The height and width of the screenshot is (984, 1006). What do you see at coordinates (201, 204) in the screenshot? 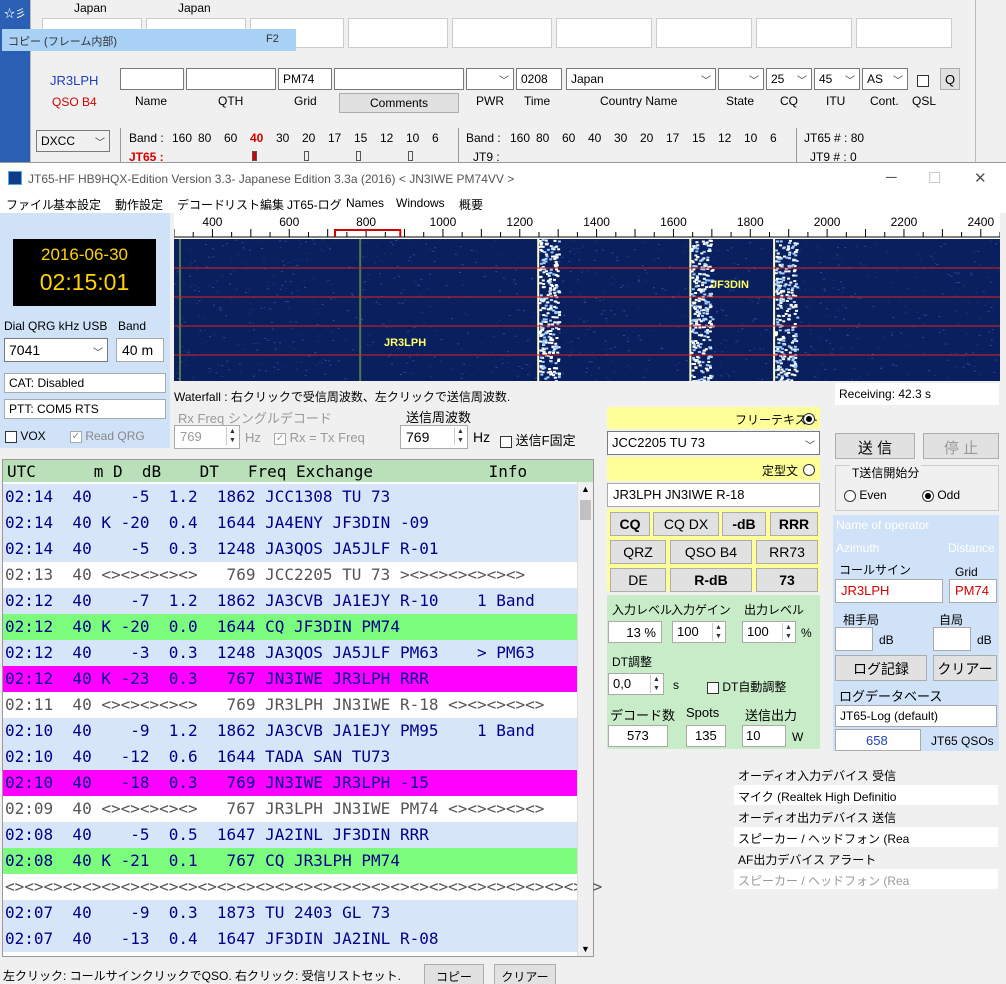
I see `menu-decode: デコード` at bounding box center [201, 204].